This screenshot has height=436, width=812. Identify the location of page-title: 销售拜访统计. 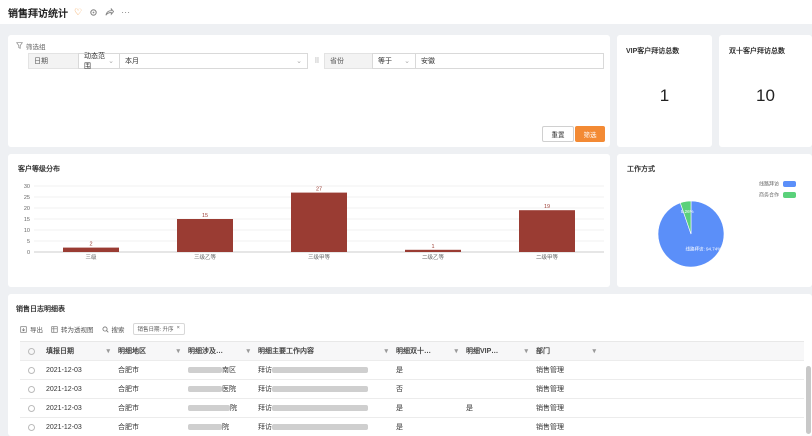
(38, 14).